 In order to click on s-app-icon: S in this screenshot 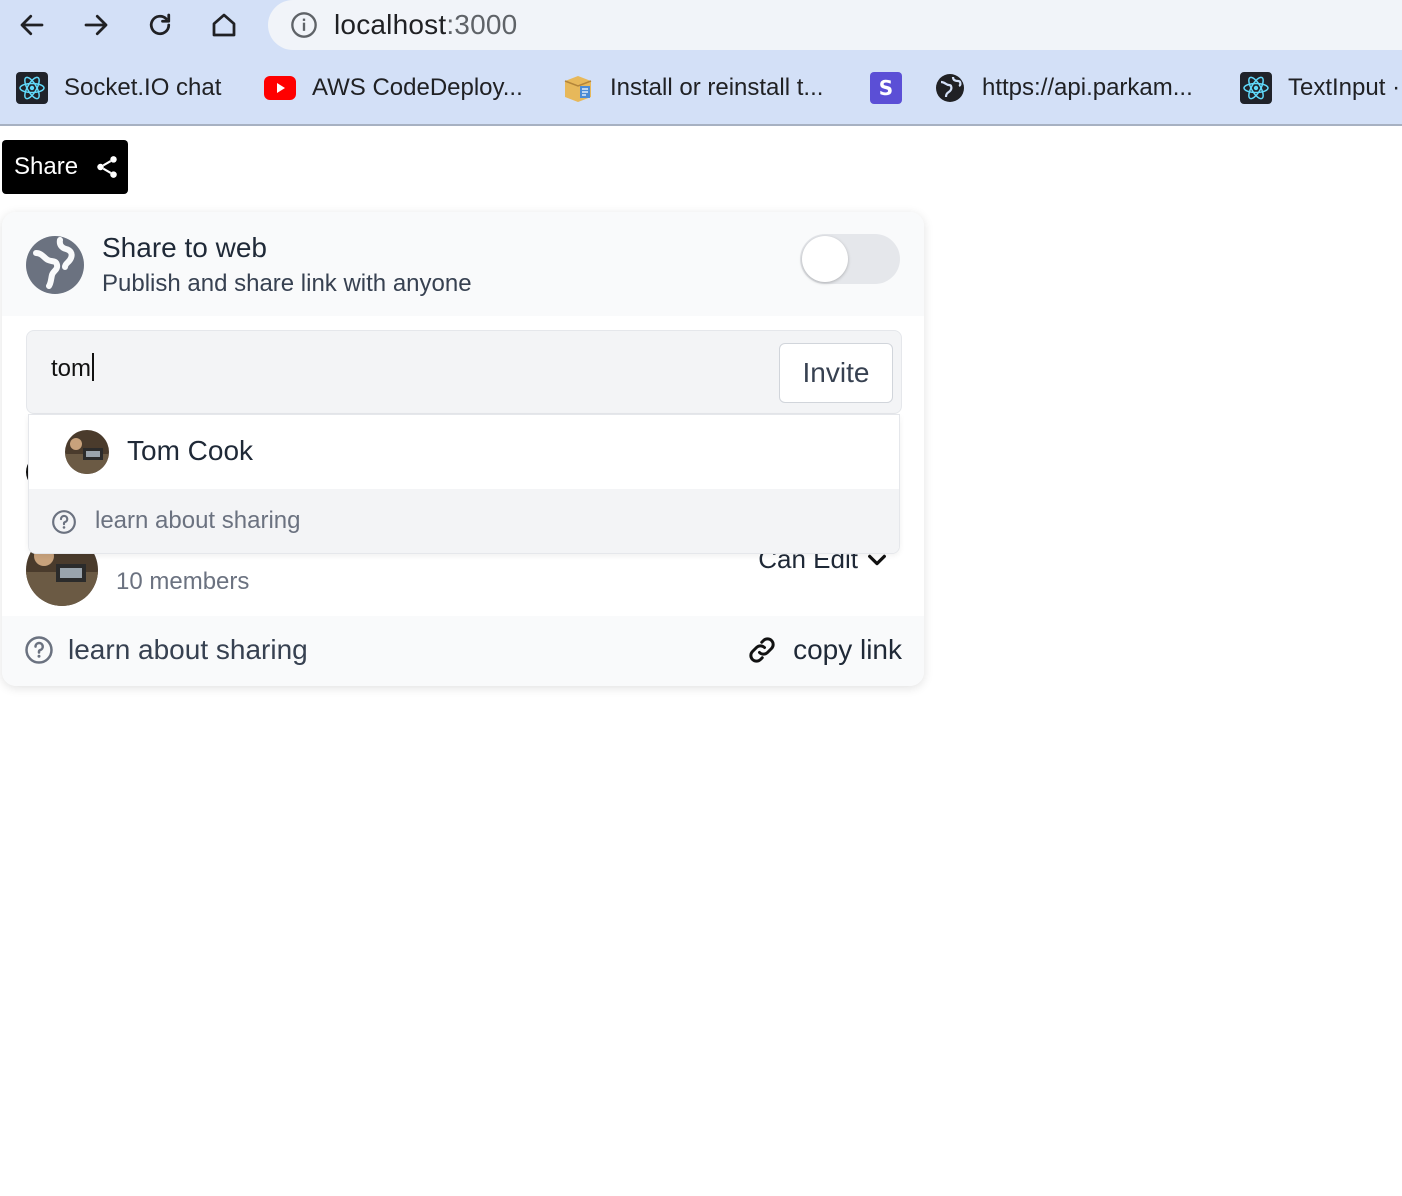, I will do `click(886, 88)`.